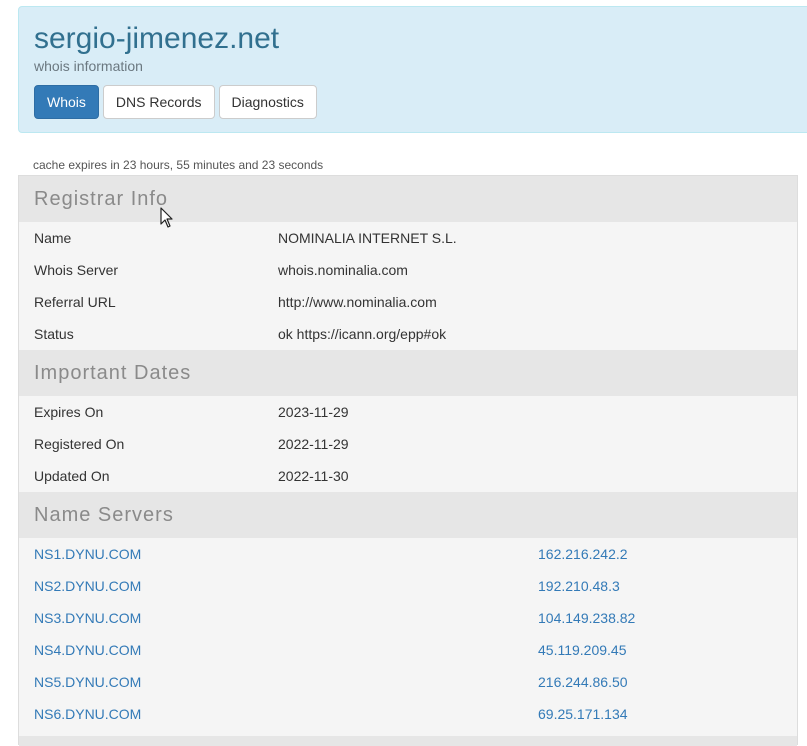 This screenshot has height=746, width=807. What do you see at coordinates (313, 412) in the screenshot?
I see `date-value: 2023-11-29` at bounding box center [313, 412].